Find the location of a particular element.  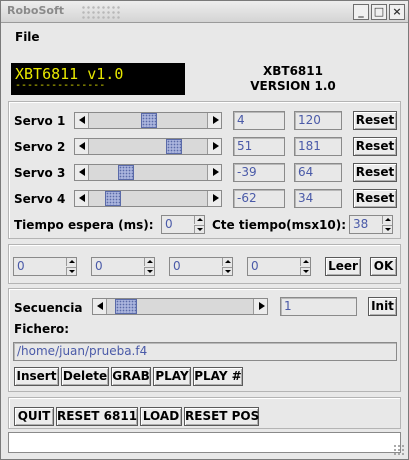

minimize-button: _ is located at coordinates (361, 12).